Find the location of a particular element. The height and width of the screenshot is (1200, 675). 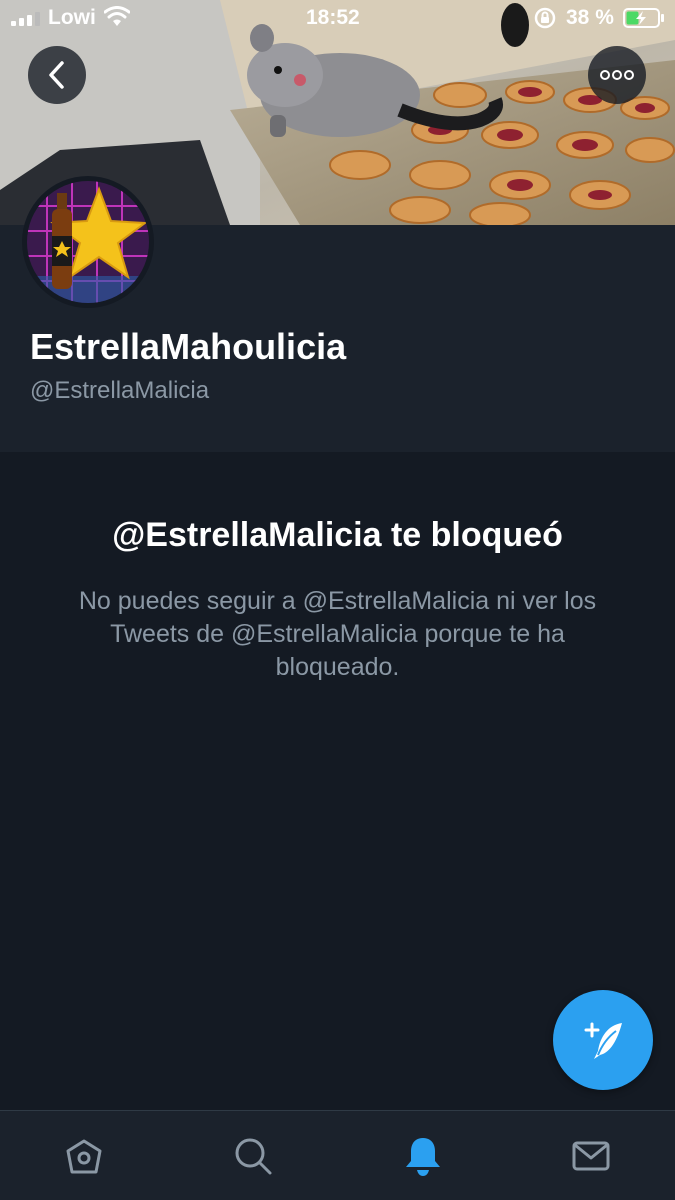

battery-percentage: 38 % is located at coordinates (590, 17).